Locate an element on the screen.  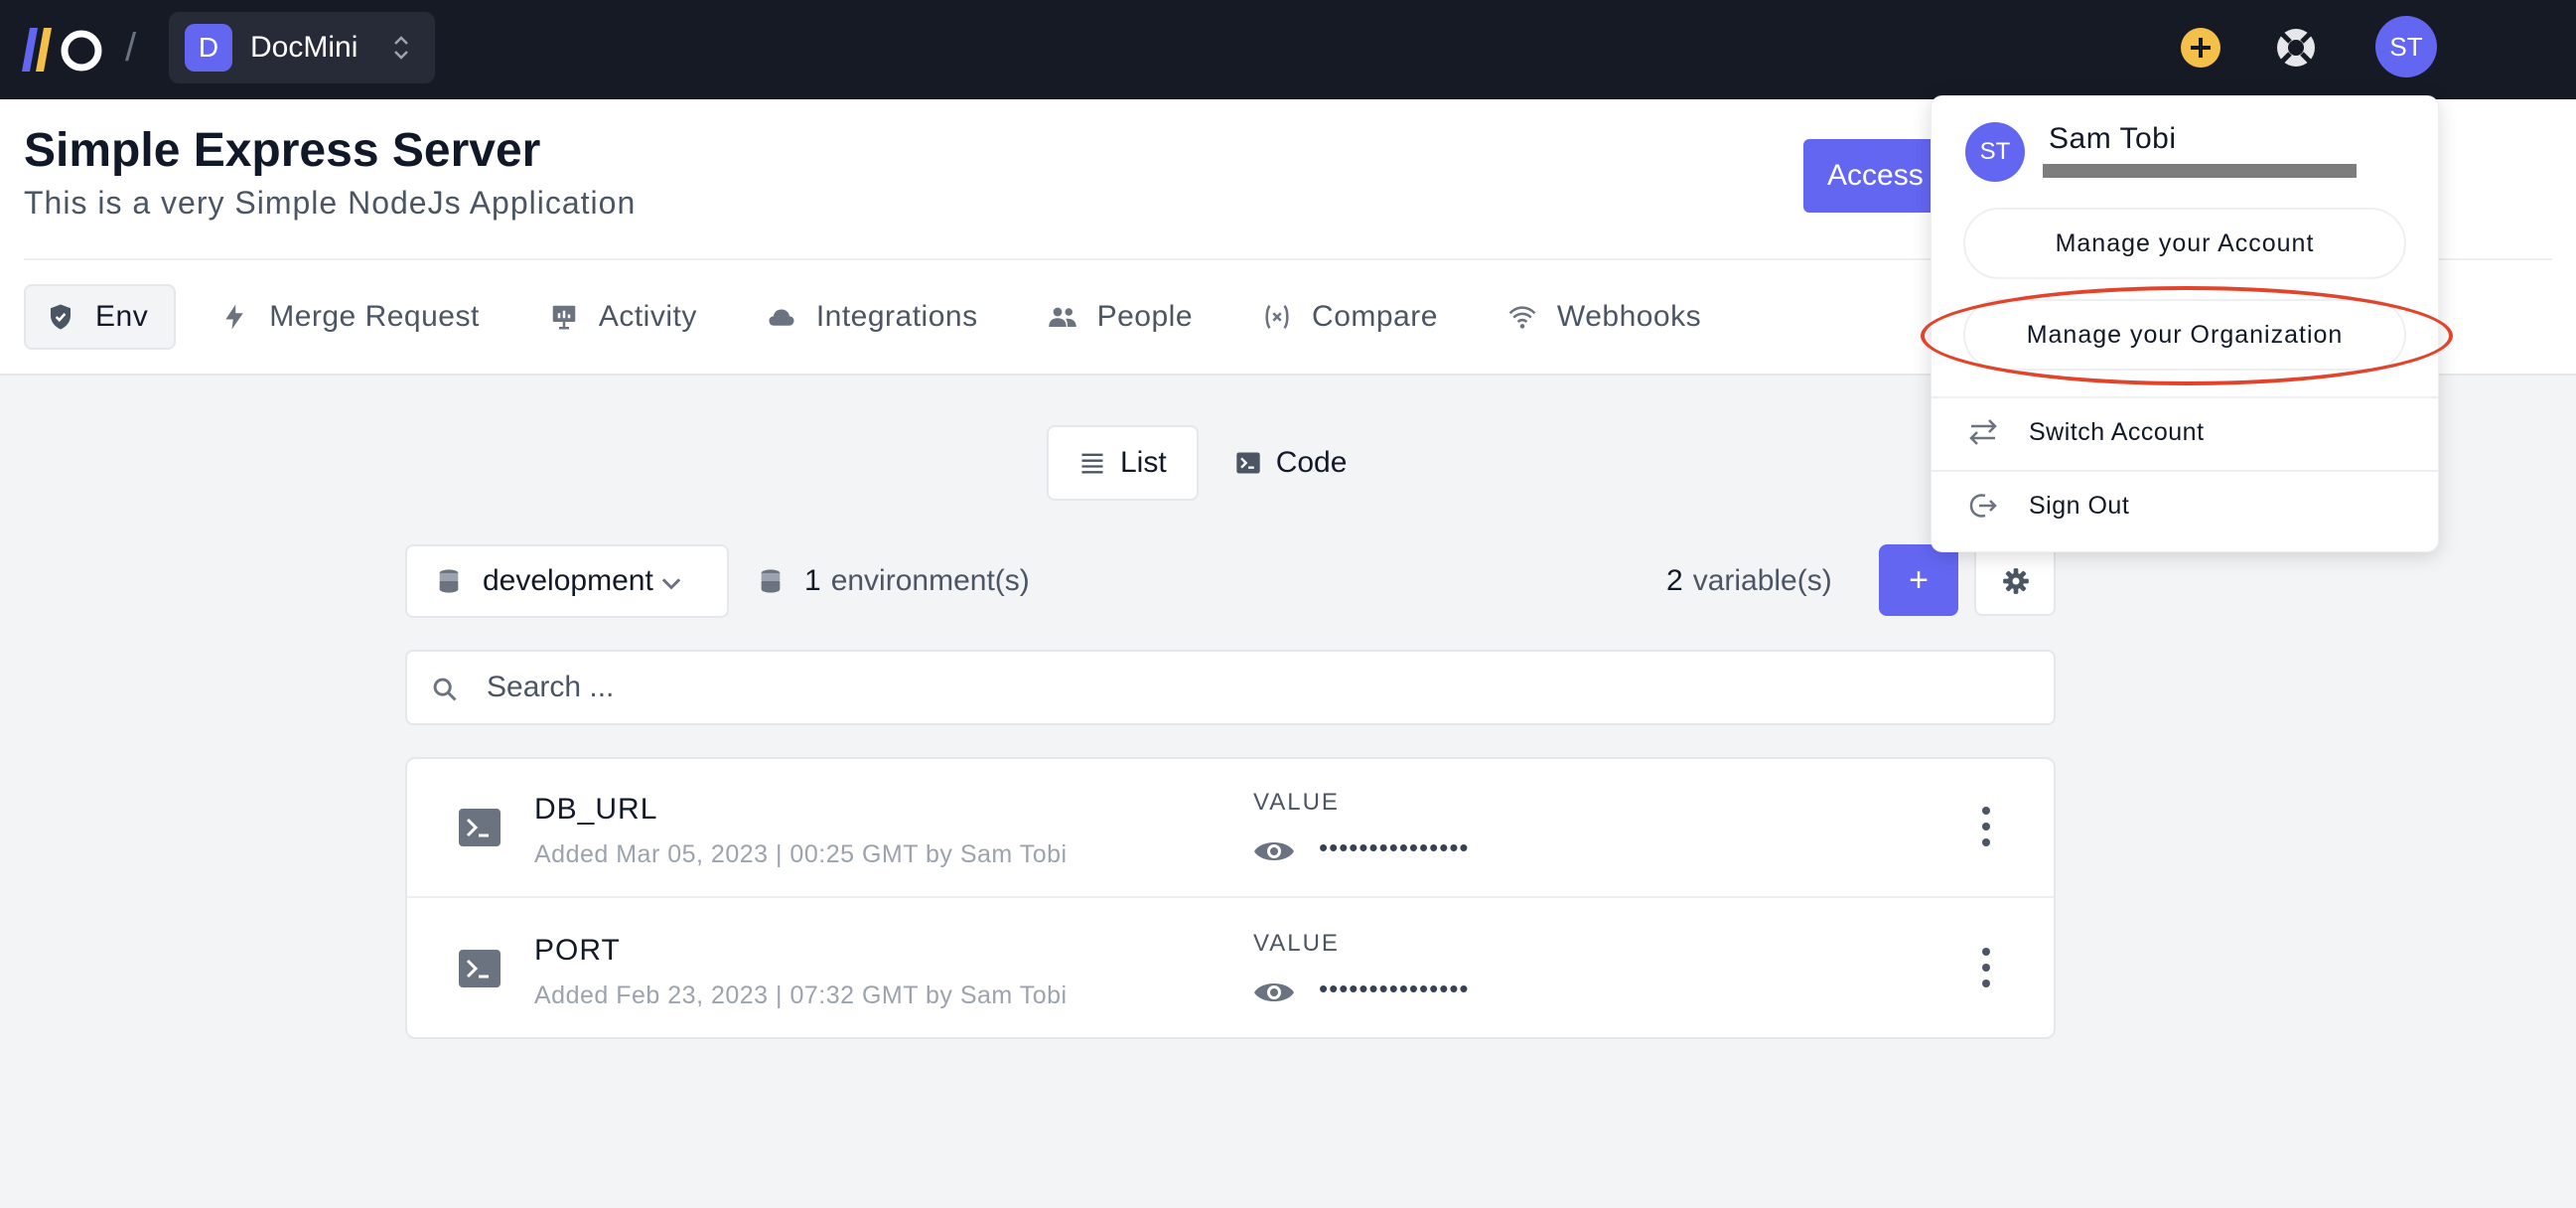
chevron-up-down-icon is located at coordinates (401, 48).